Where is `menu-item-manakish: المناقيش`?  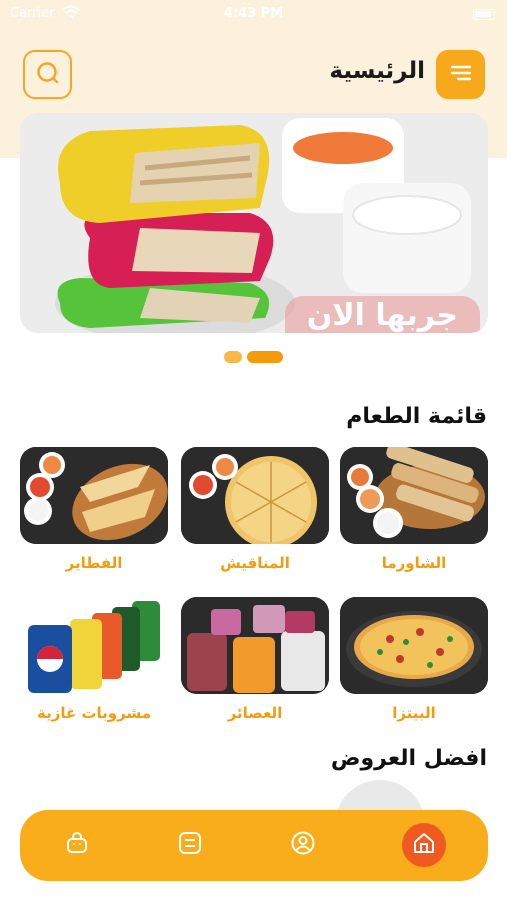 menu-item-manakish: المناقيش is located at coordinates (255, 509).